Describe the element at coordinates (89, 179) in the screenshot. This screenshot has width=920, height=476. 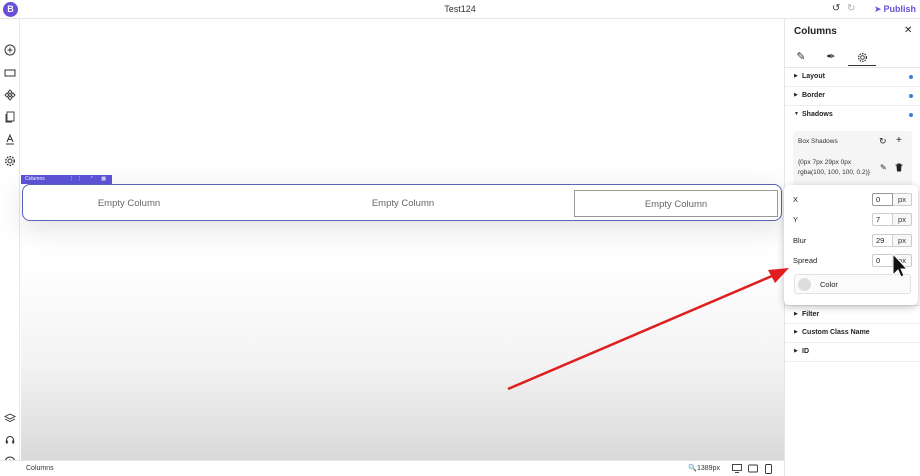
I see `columns-tag-tools: ⋮⋮ ⌃ ▩` at that location.